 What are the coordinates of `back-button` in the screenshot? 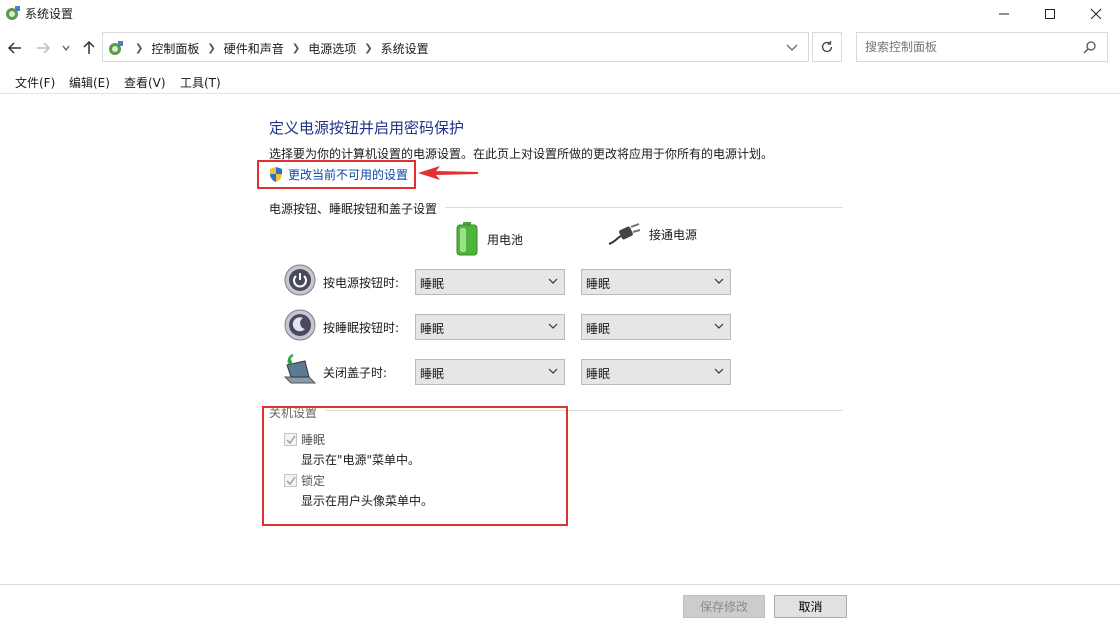 It's located at (15, 48).